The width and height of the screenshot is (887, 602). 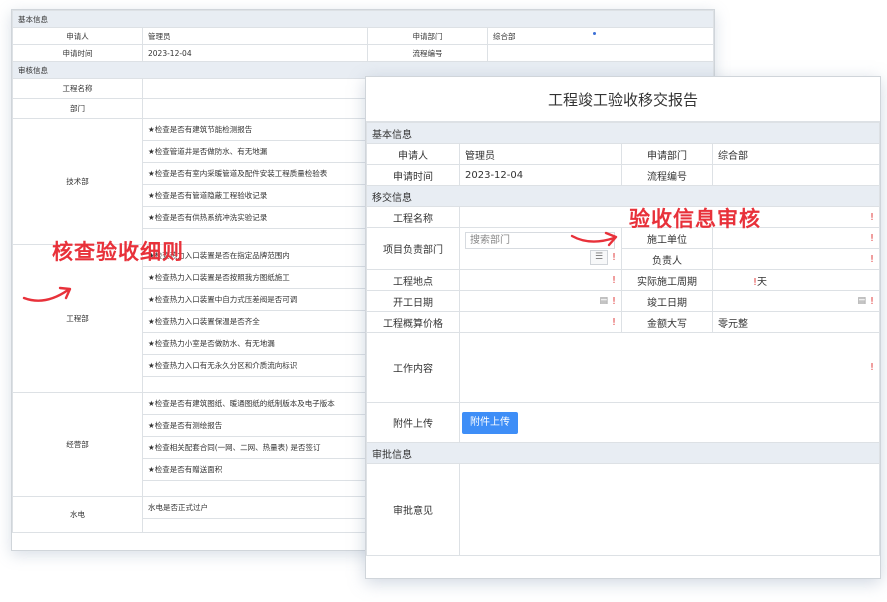 What do you see at coordinates (413, 248) in the screenshot?
I see `manager-dept-label: 项目负责部门` at bounding box center [413, 248].